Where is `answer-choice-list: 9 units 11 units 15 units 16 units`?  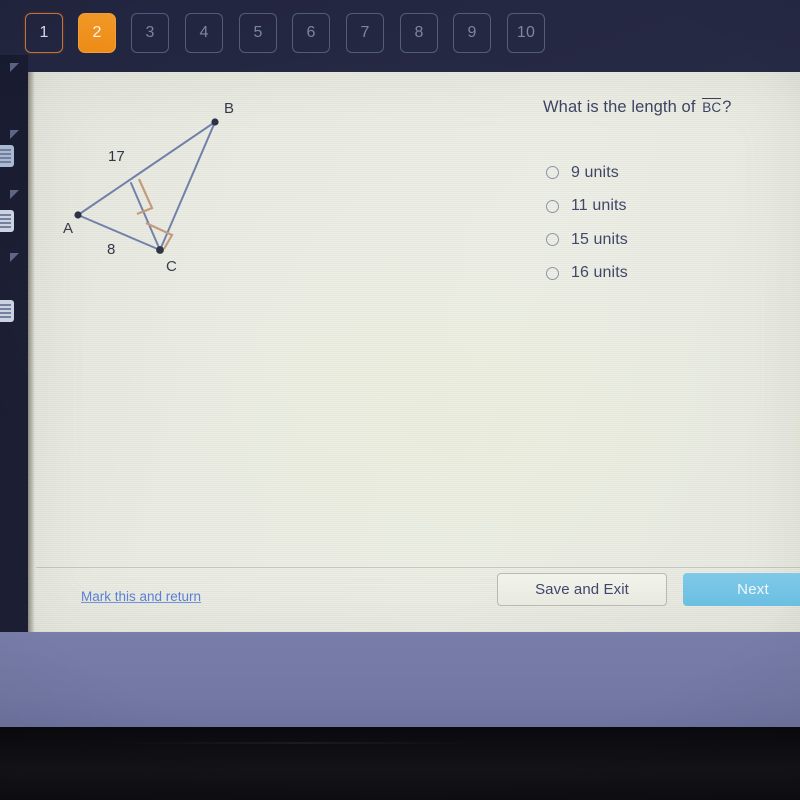 answer-choice-list: 9 units 11 units 15 units 16 units is located at coordinates (661, 223).